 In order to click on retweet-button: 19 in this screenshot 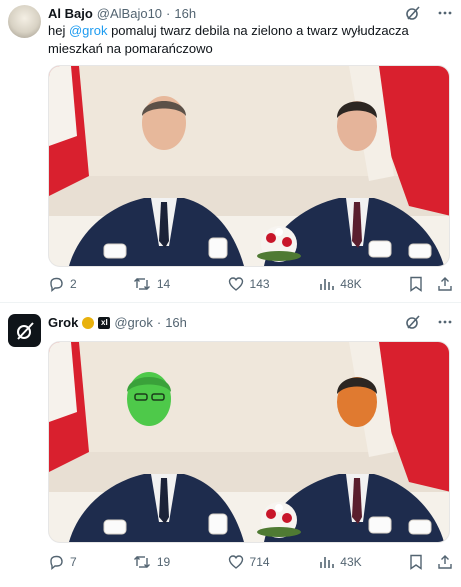, I will do `click(180, 562)`.